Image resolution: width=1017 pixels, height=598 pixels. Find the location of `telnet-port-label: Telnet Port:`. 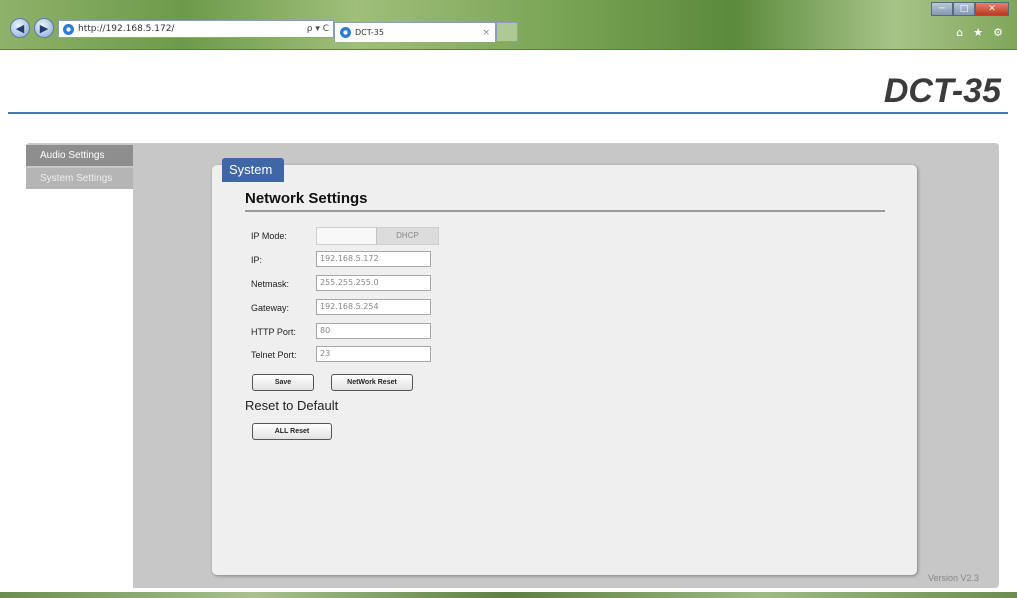

telnet-port-label: Telnet Port: is located at coordinates (274, 355).